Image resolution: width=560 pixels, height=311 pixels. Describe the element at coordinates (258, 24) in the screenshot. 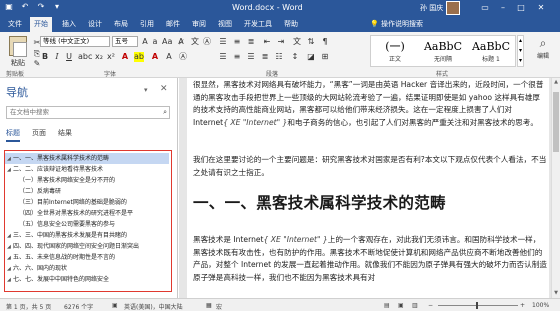

I see `tab-developer: 开发工具` at that location.